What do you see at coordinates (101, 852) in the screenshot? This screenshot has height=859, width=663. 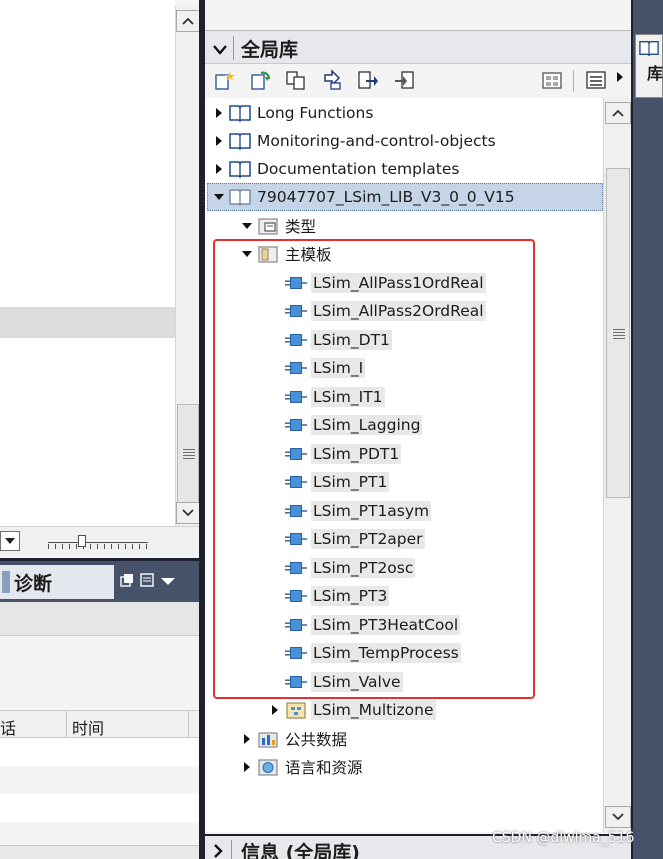 I see `horizontal-scrollbar` at bounding box center [101, 852].